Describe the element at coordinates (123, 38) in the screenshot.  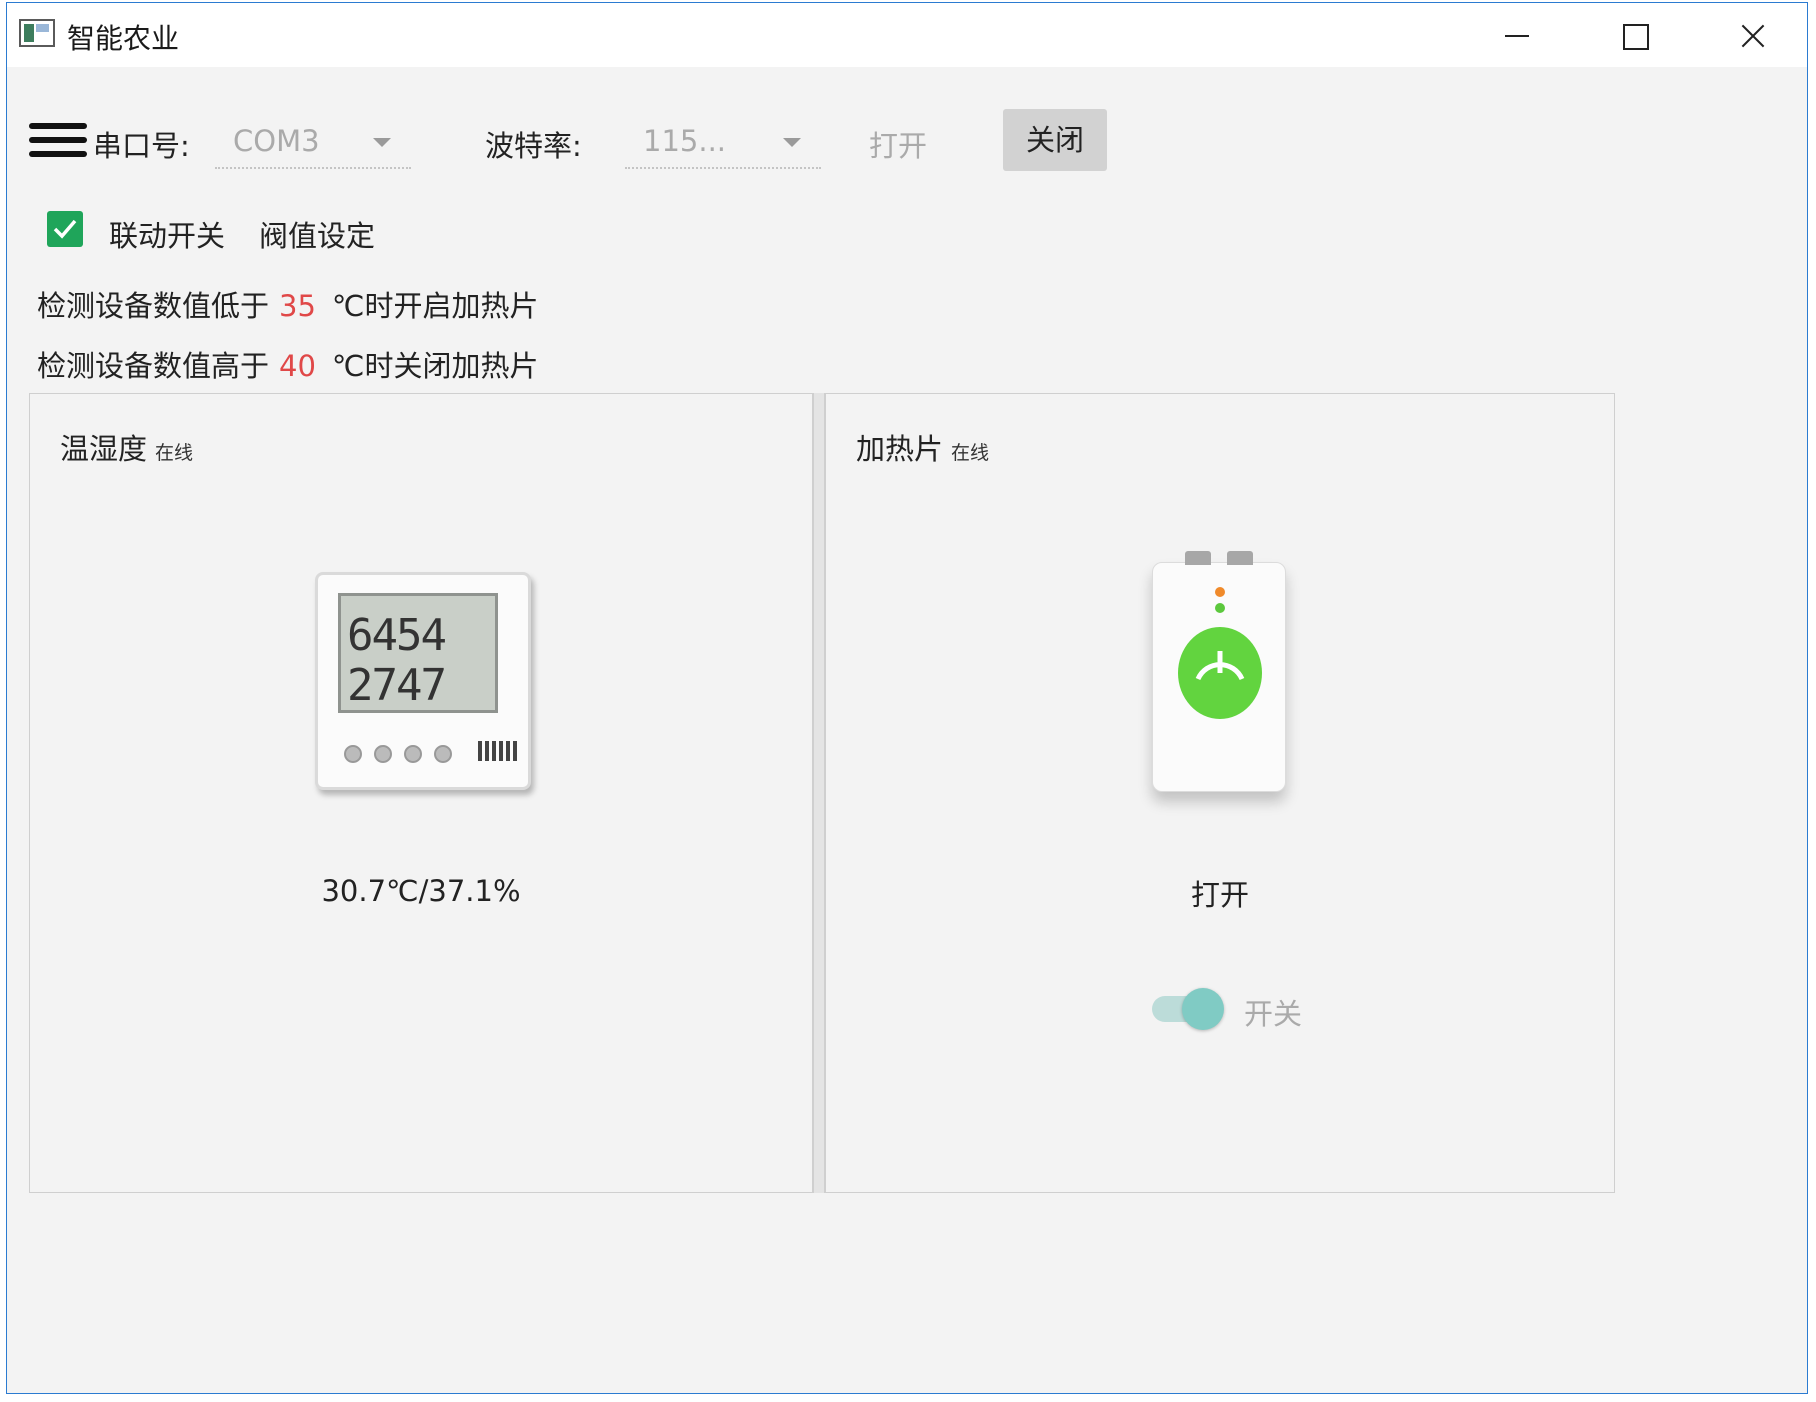
I see `window-title: 智能农业` at that location.